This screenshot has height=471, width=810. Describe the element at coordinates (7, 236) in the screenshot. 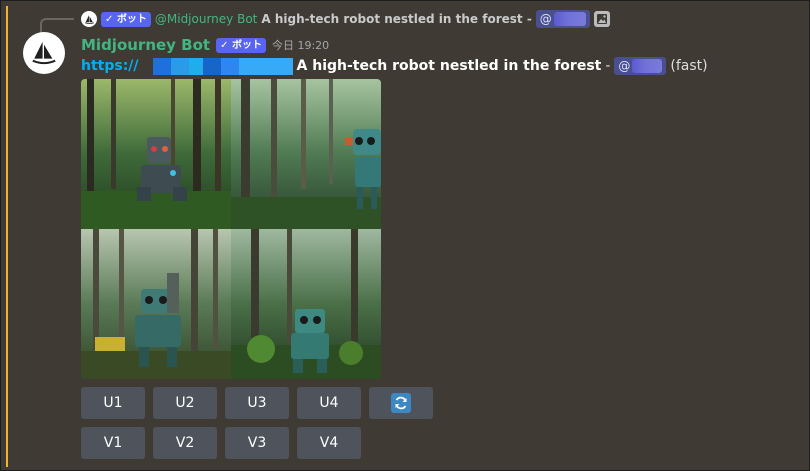

I see `mention-highlight-bar` at that location.